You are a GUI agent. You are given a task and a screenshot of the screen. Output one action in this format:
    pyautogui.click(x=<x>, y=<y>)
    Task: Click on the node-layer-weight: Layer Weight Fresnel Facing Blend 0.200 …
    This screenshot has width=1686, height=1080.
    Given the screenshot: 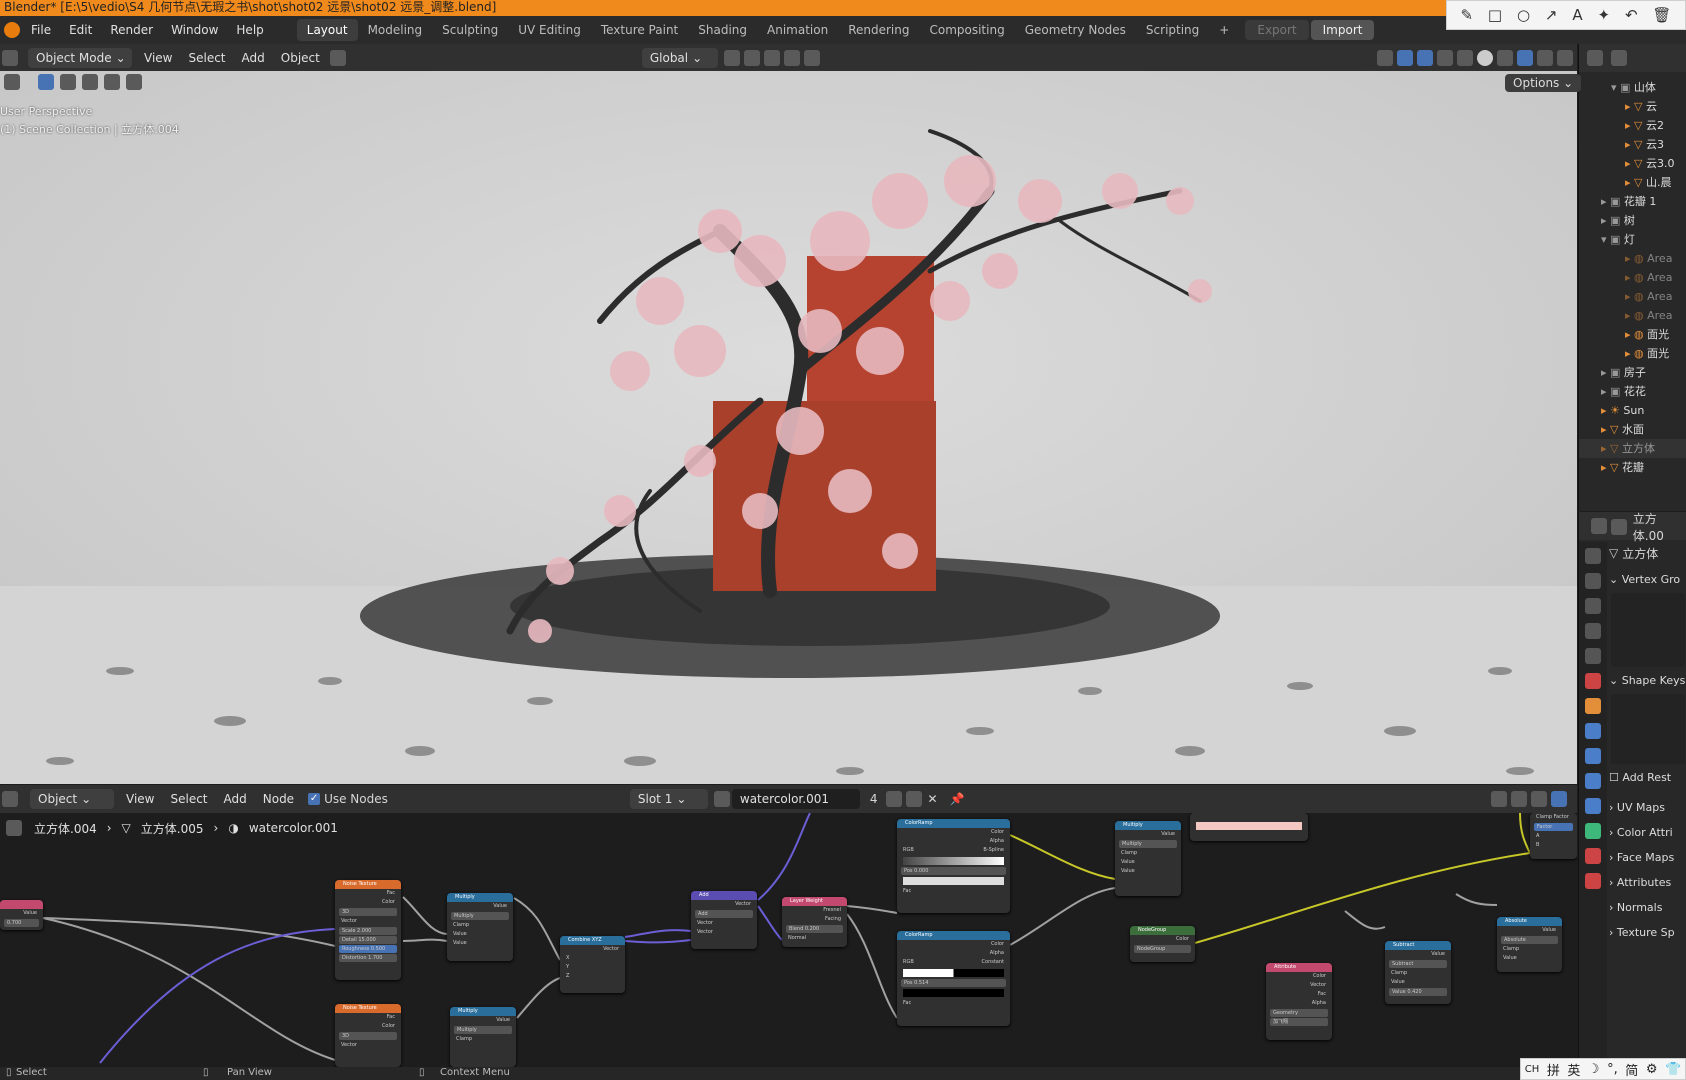 What is the action you would take?
    pyautogui.click(x=814, y=922)
    